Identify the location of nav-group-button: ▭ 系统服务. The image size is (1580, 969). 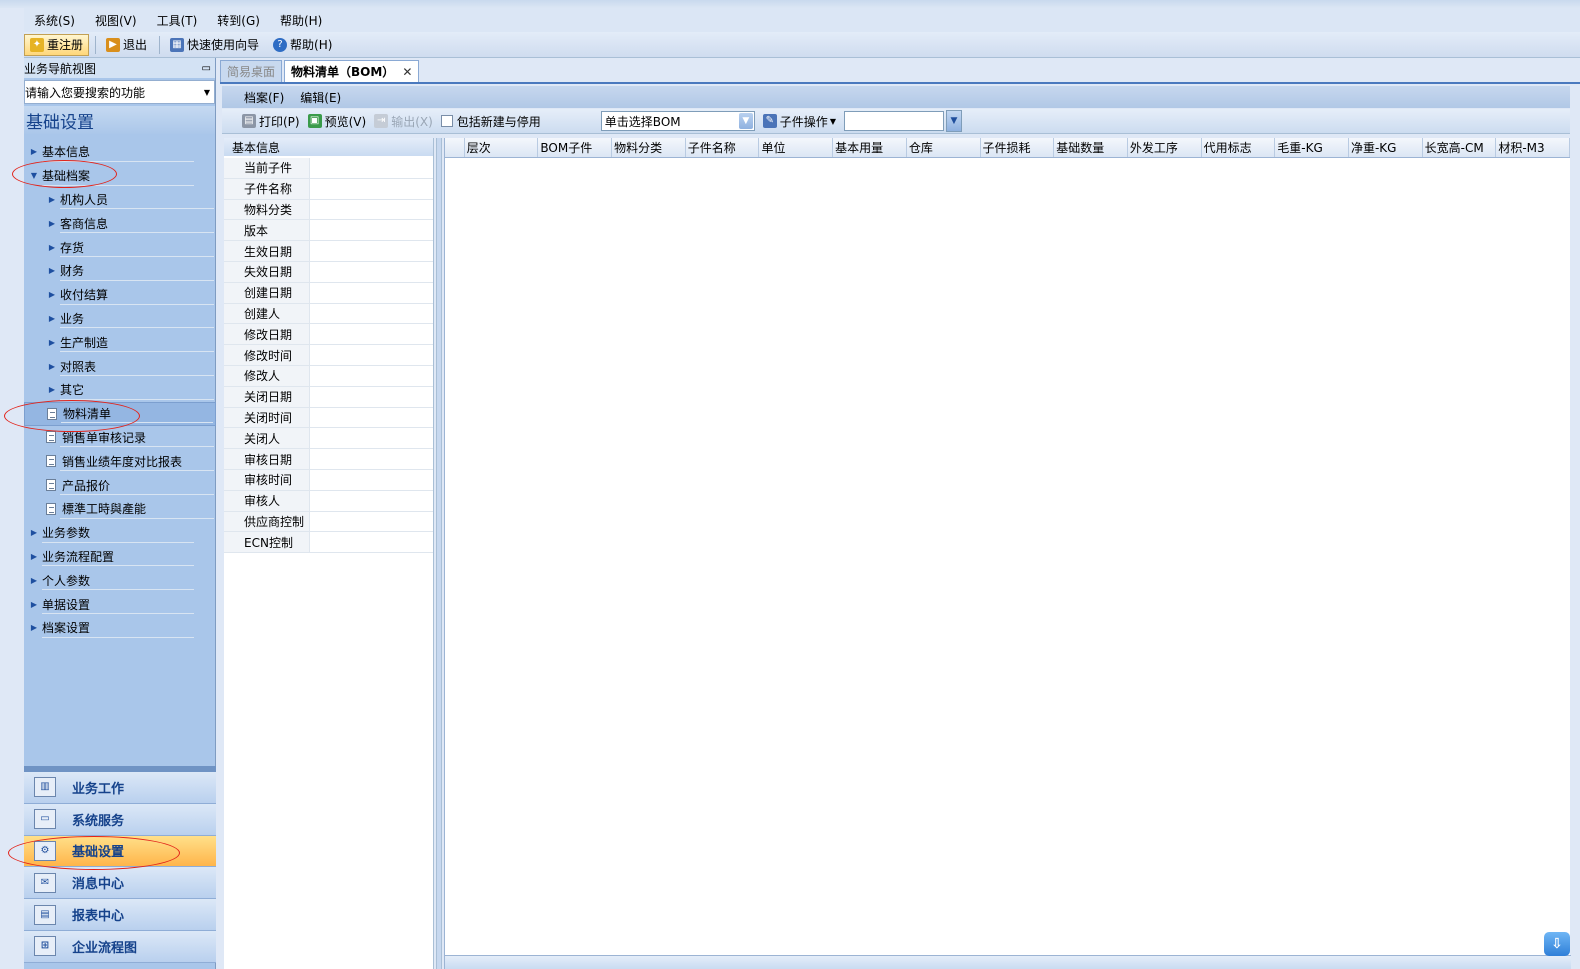
(120, 819).